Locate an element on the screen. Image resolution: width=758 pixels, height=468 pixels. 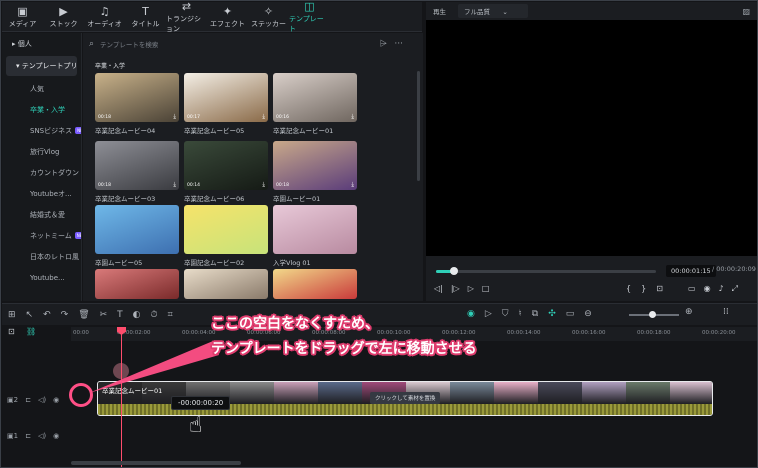
timeline-scrollbar is located at coordinates (156, 463).